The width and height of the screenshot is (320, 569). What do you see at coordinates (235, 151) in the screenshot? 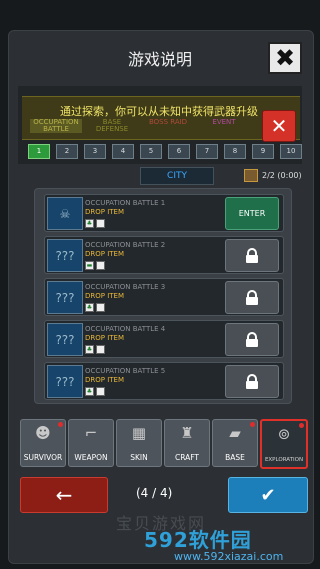
I see `page-button-8: 8` at bounding box center [235, 151].